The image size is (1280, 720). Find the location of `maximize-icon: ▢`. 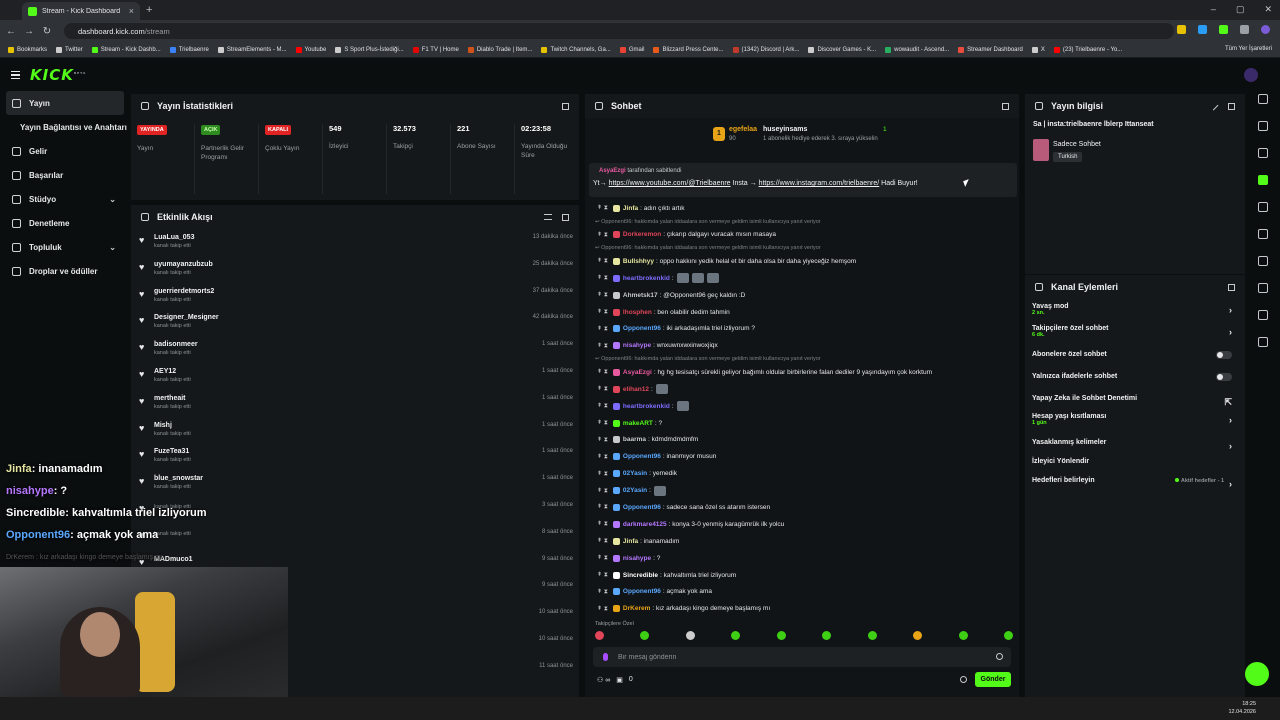

maximize-icon: ▢ is located at coordinates (1240, 9).